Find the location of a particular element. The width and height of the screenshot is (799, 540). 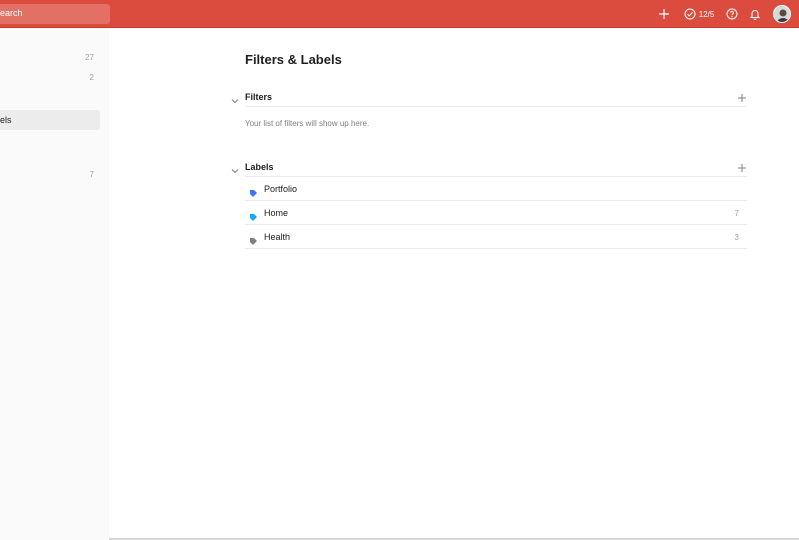

sidebar-item: 7 is located at coordinates (50, 175).